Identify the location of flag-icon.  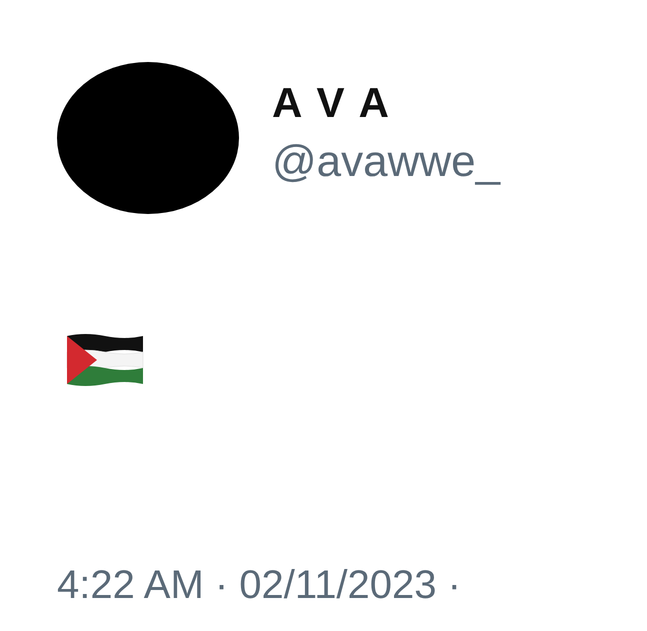
(105, 360).